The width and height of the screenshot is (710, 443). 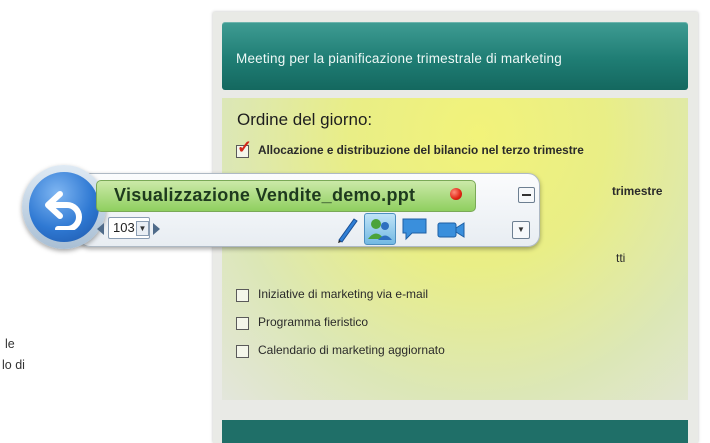 What do you see at coordinates (313, 322) in the screenshot?
I see `agenda-item-label: Programma fieristico` at bounding box center [313, 322].